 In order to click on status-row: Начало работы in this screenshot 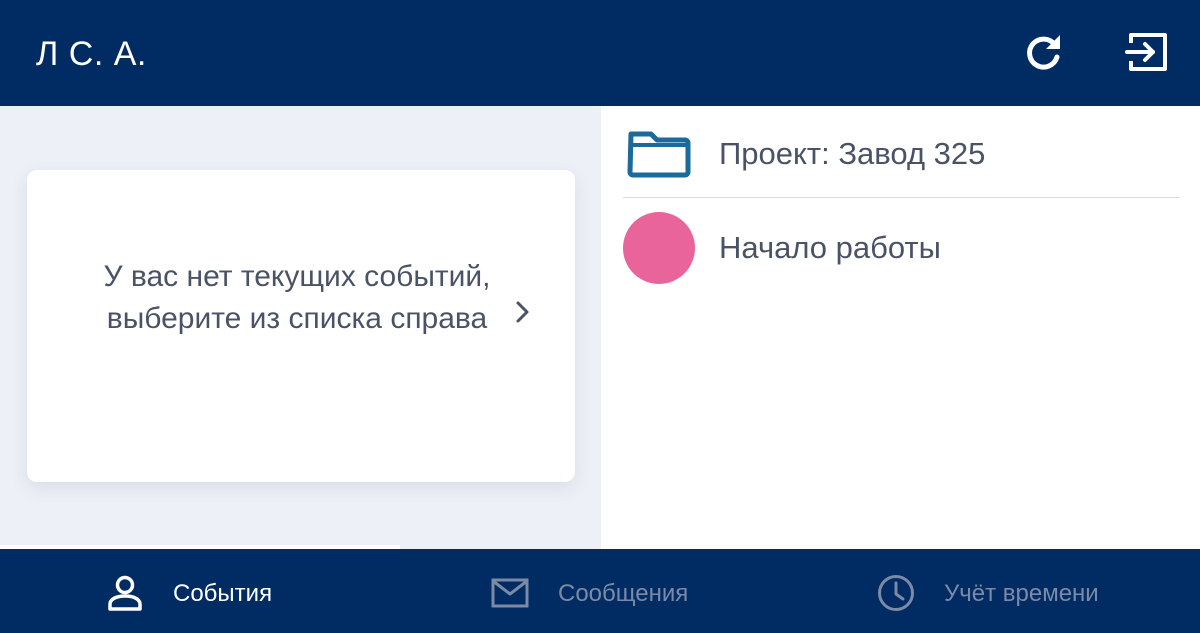, I will do `click(901, 248)`.